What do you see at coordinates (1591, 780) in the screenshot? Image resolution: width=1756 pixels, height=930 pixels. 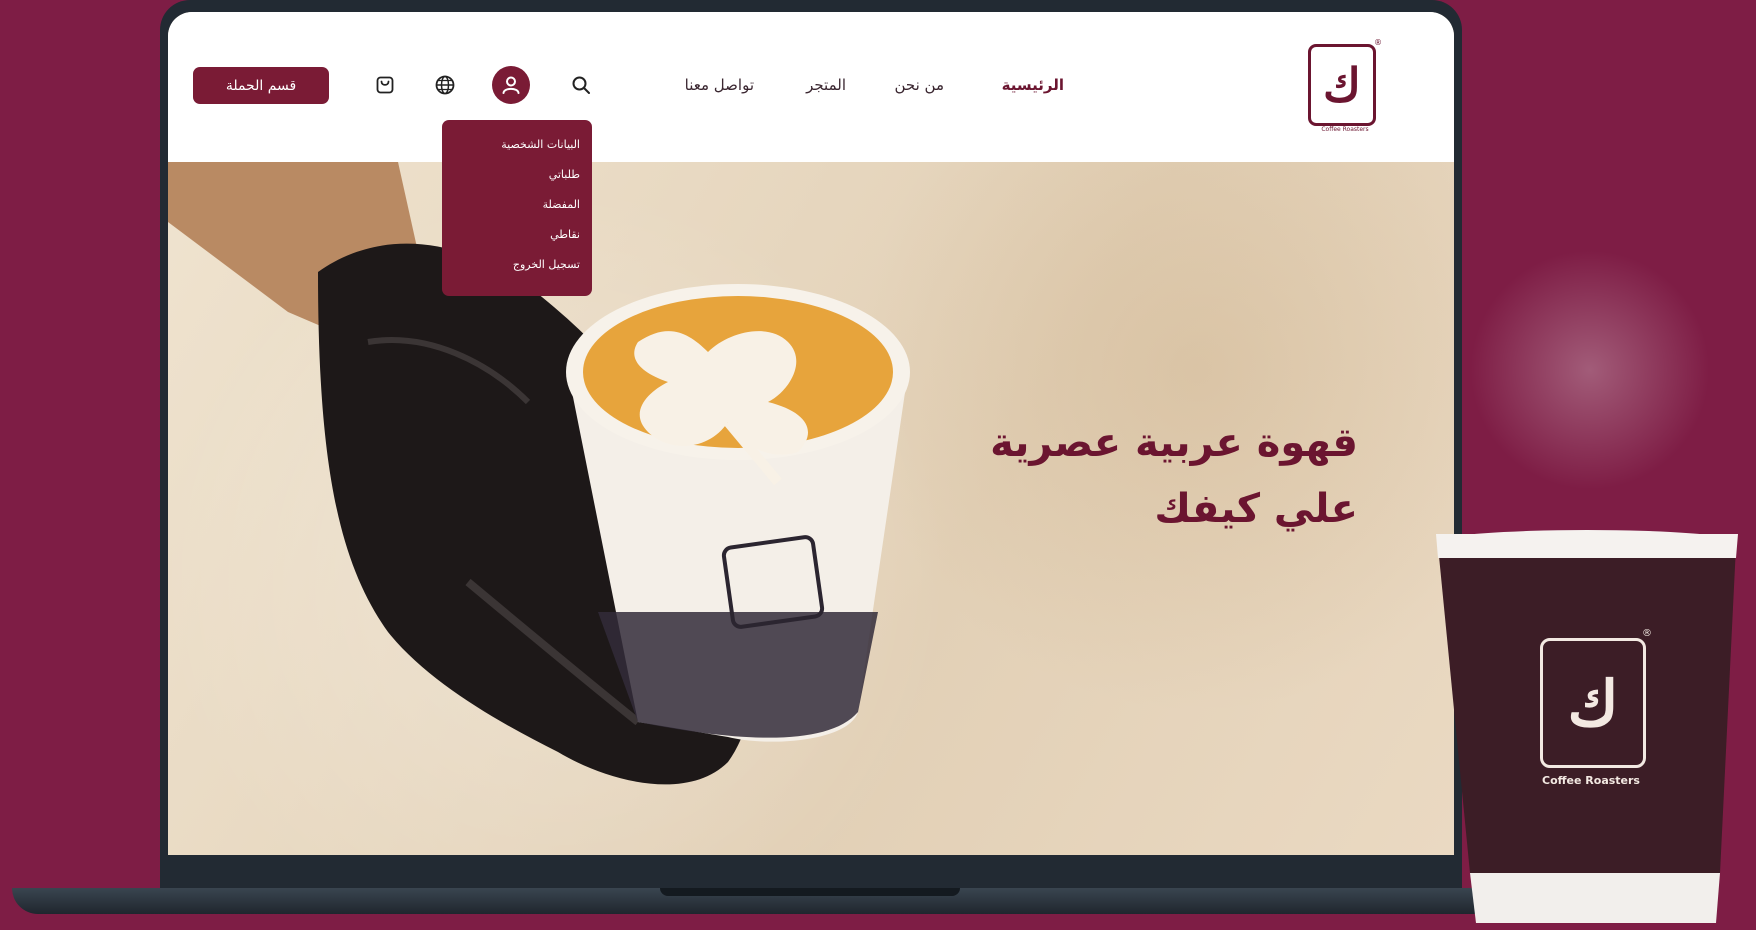 I see `cup-caption: Coffee Roasters` at bounding box center [1591, 780].